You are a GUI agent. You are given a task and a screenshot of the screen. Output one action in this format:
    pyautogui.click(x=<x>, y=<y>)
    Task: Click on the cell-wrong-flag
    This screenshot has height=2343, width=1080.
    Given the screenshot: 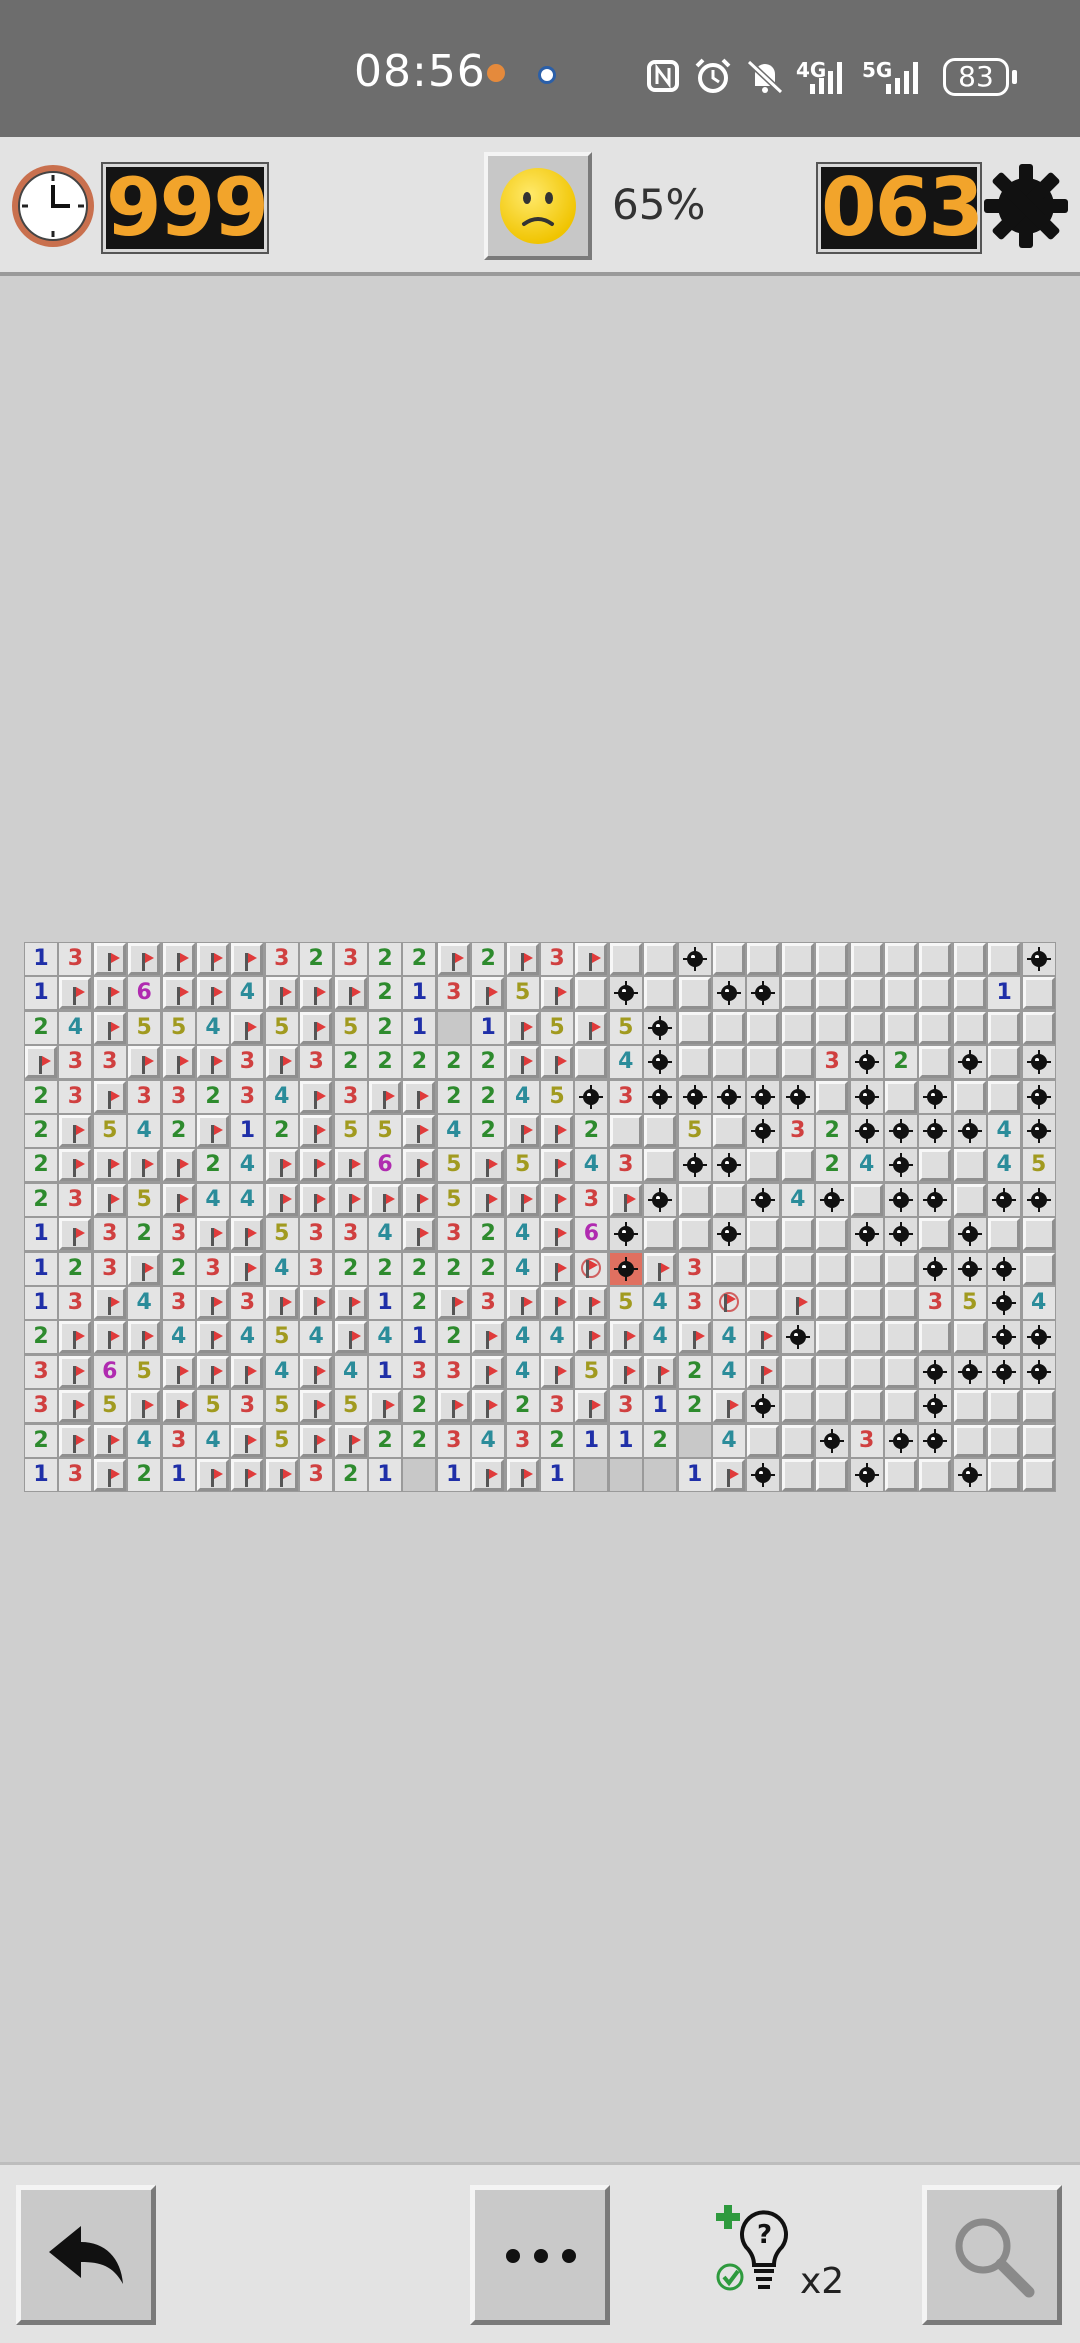 What is the action you would take?
    pyautogui.click(x=591, y=1268)
    